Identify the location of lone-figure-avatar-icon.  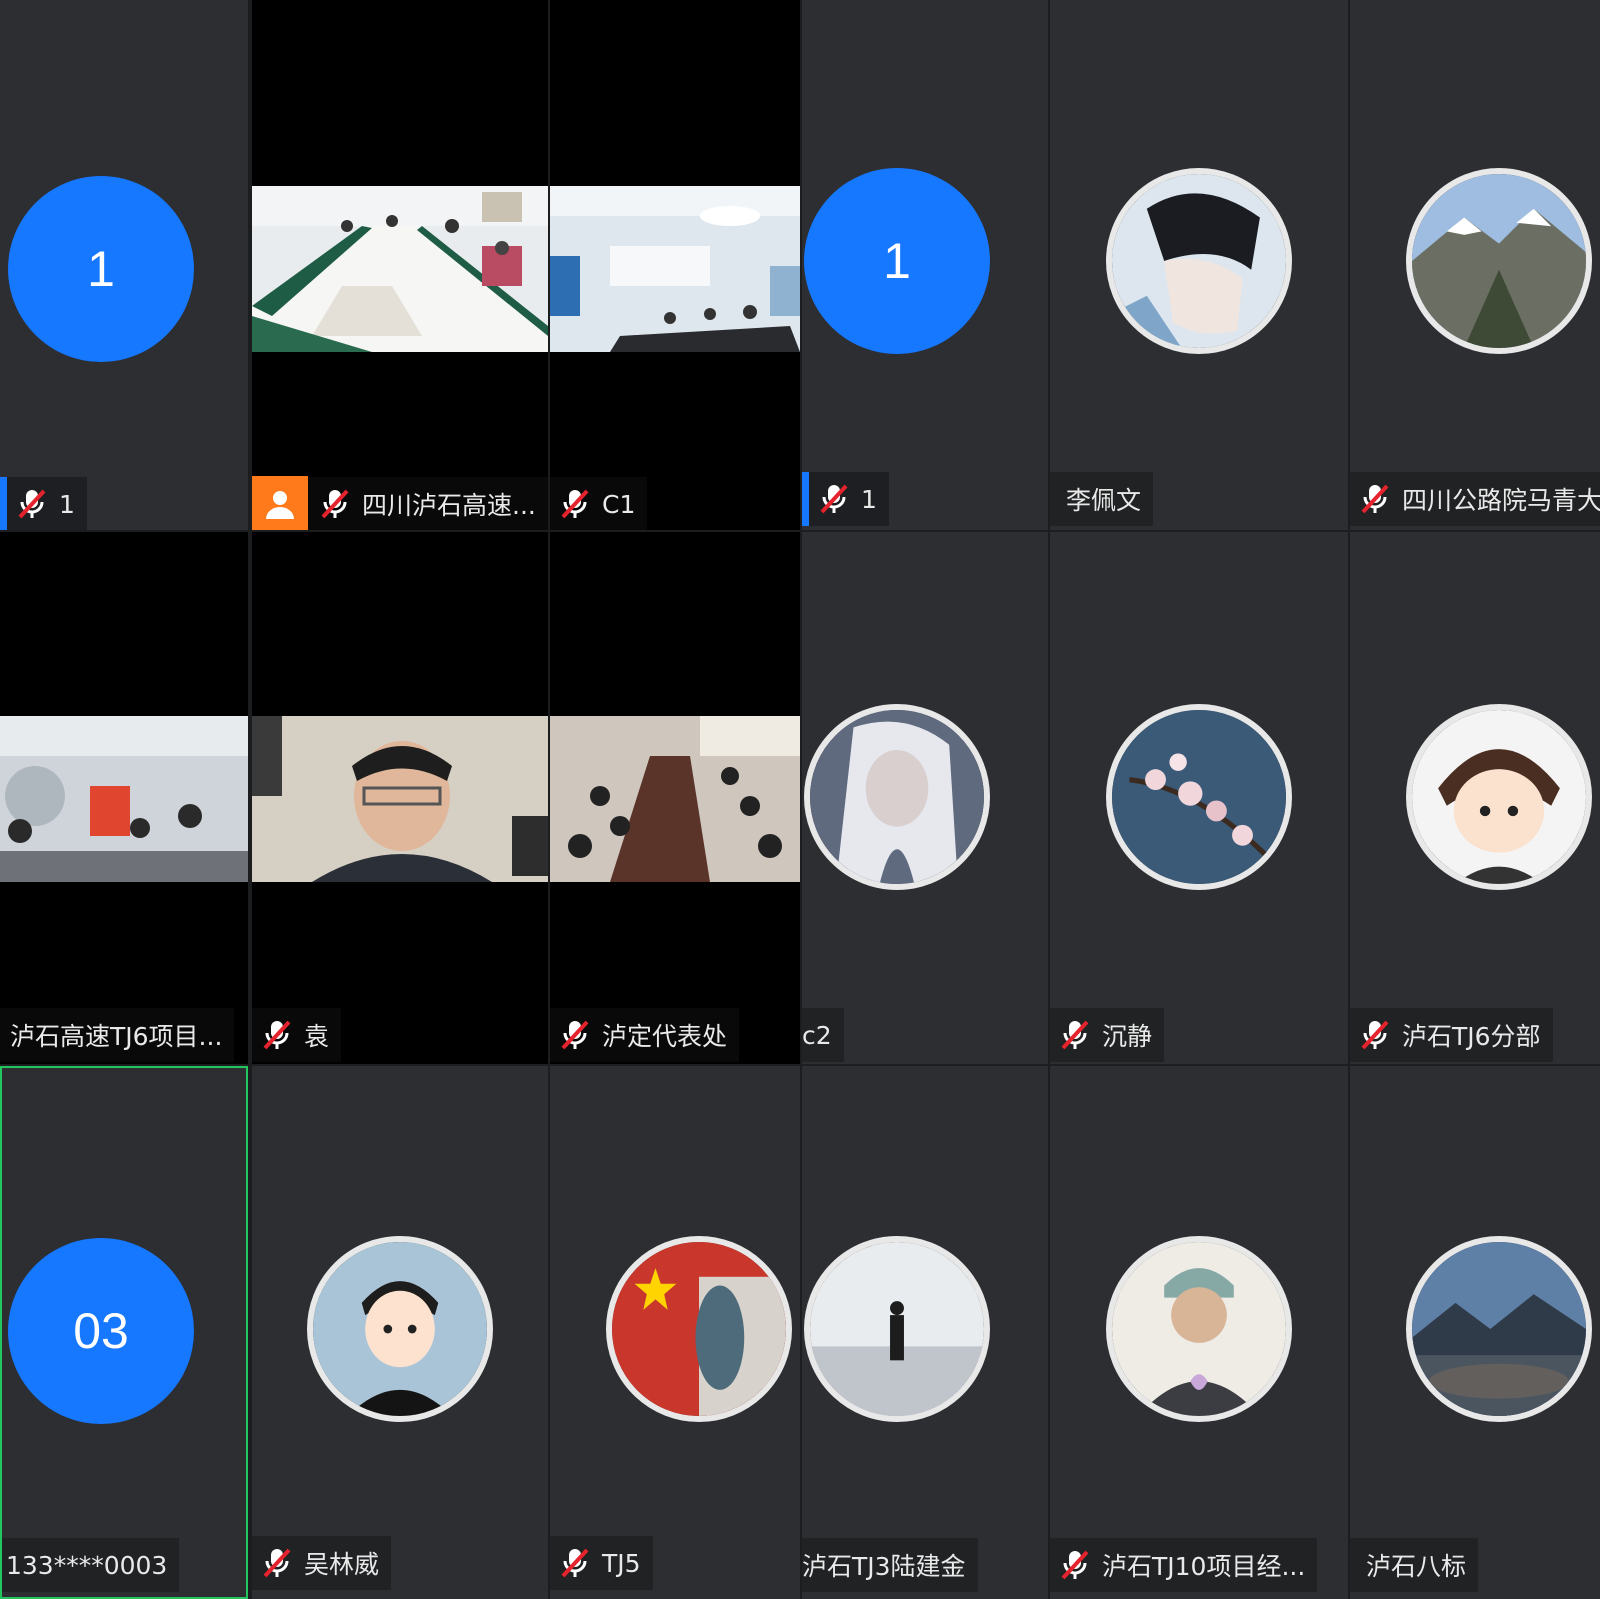
(897, 1329).